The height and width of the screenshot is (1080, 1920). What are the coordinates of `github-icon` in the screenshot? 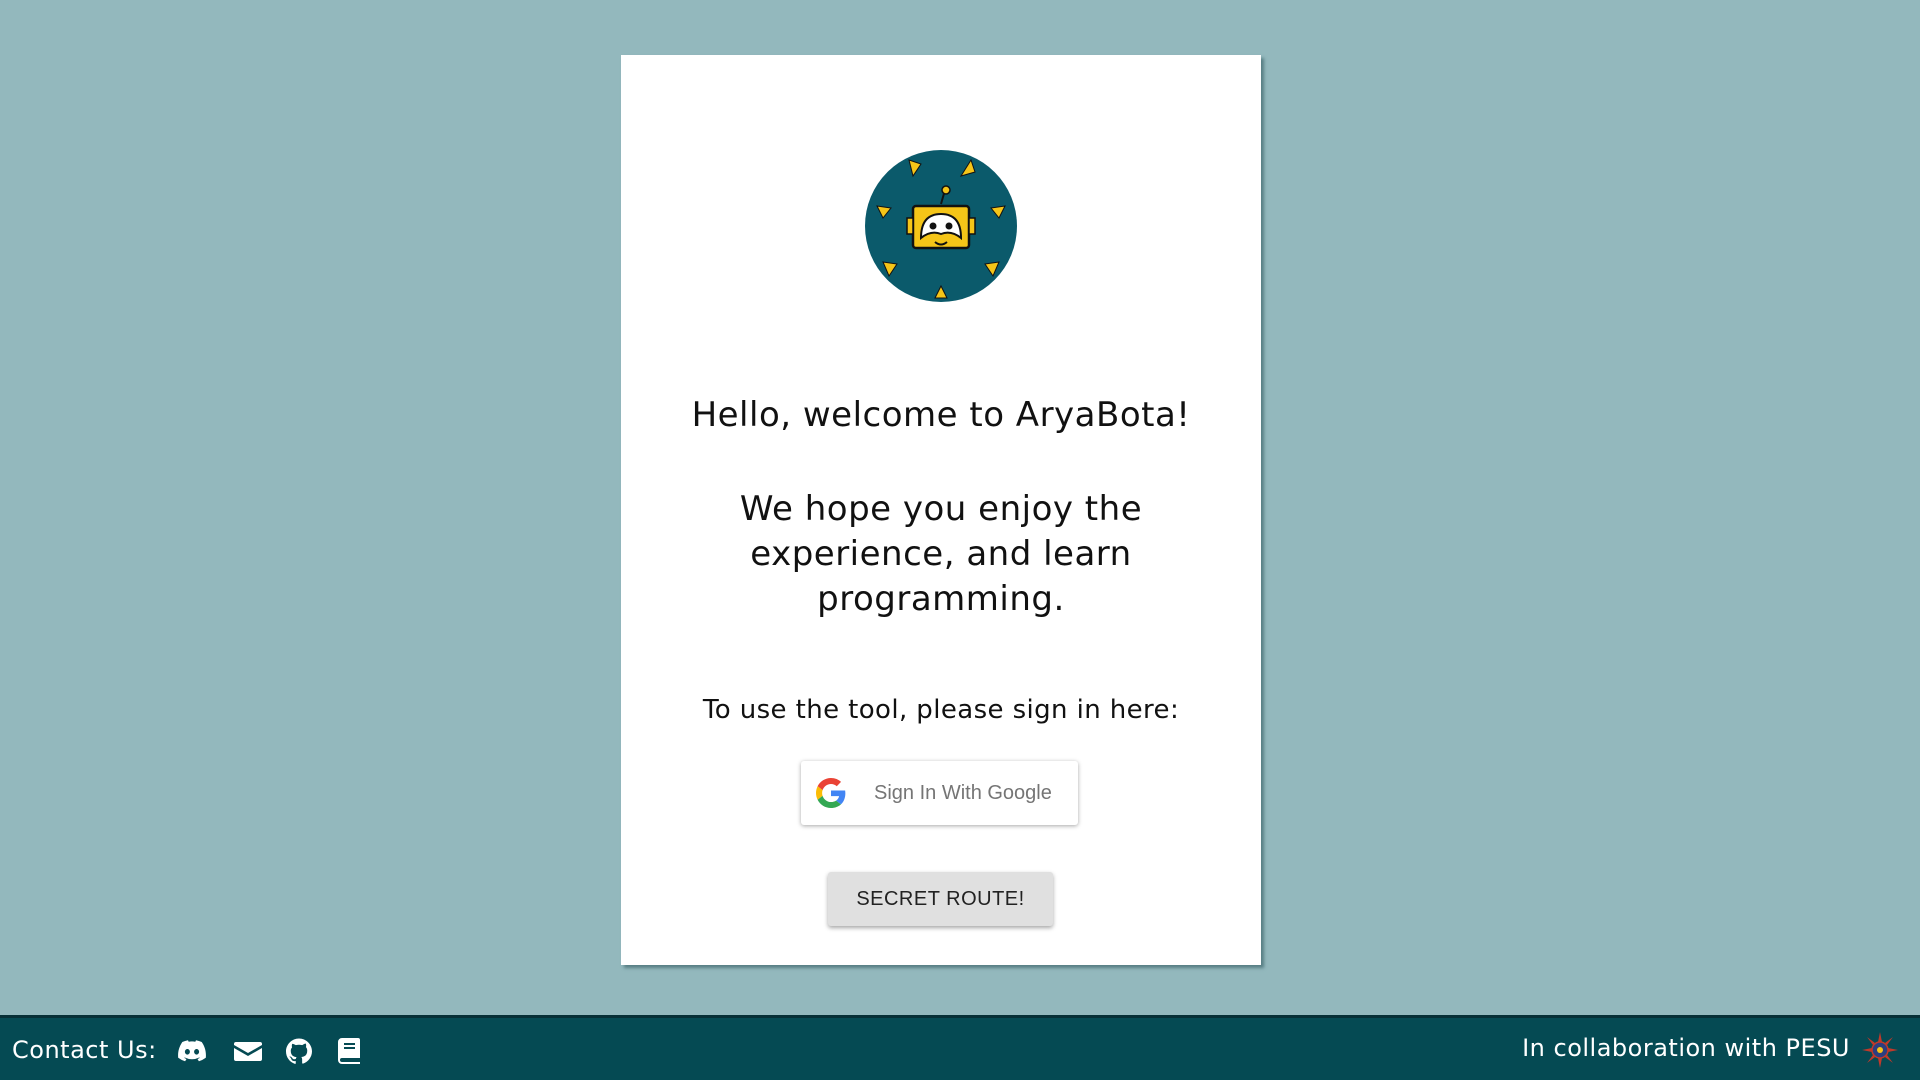 It's located at (299, 1051).